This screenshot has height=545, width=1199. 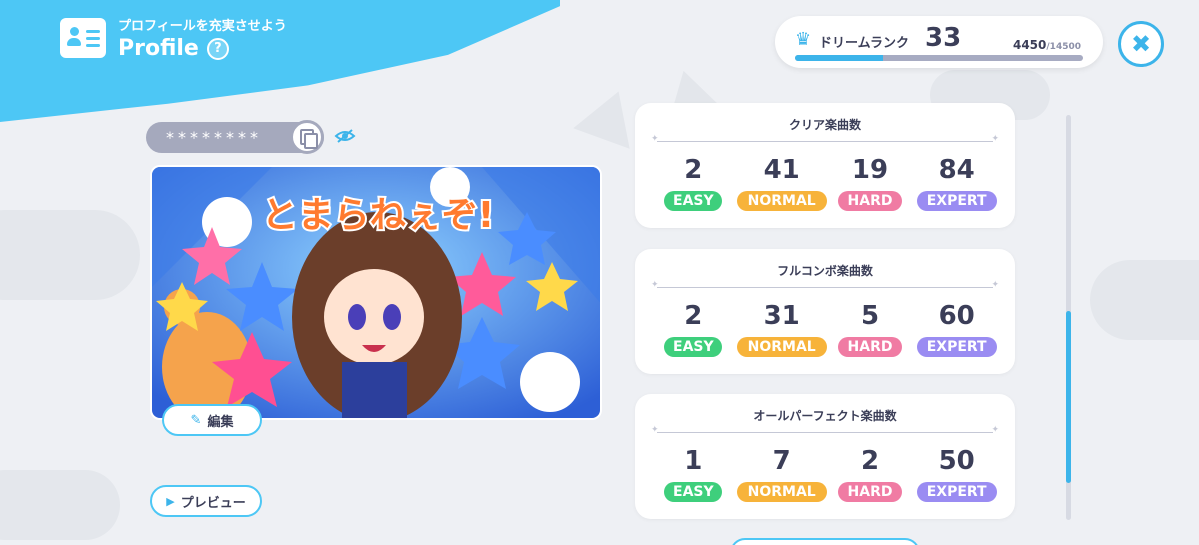 I want to click on pencil-icon: ✎, so click(x=196, y=420).